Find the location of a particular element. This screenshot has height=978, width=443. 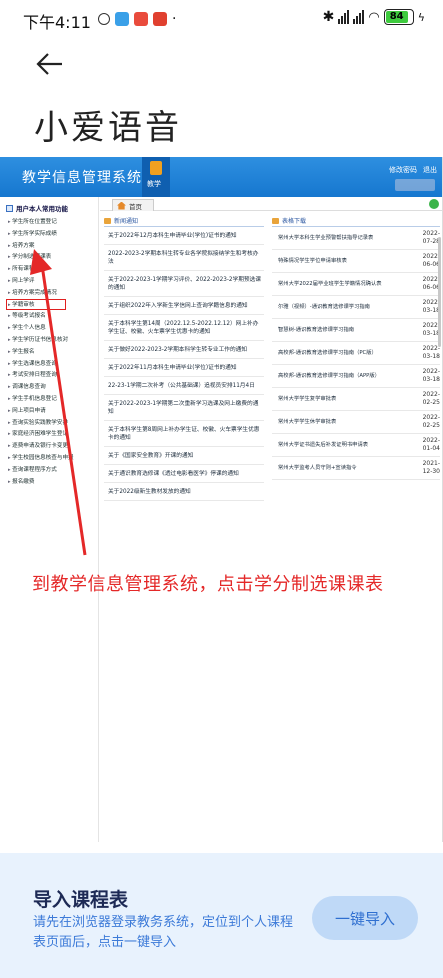

ims-sidebar-item: 报名缴费 is located at coordinates (41, 483).